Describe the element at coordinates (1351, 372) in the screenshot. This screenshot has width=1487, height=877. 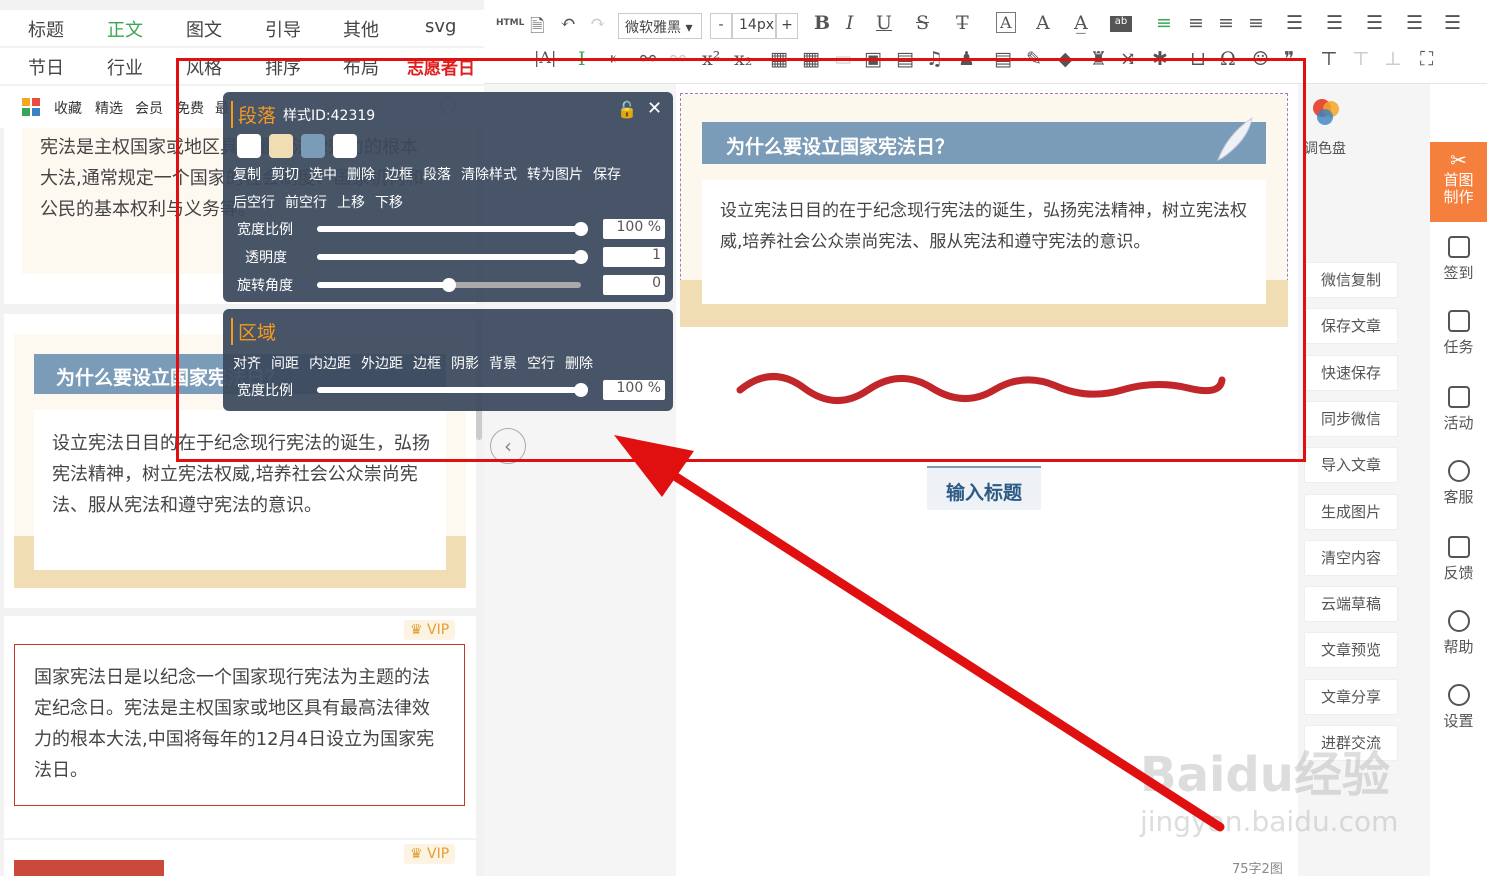
I see `side-button-2: 快速保存` at that location.